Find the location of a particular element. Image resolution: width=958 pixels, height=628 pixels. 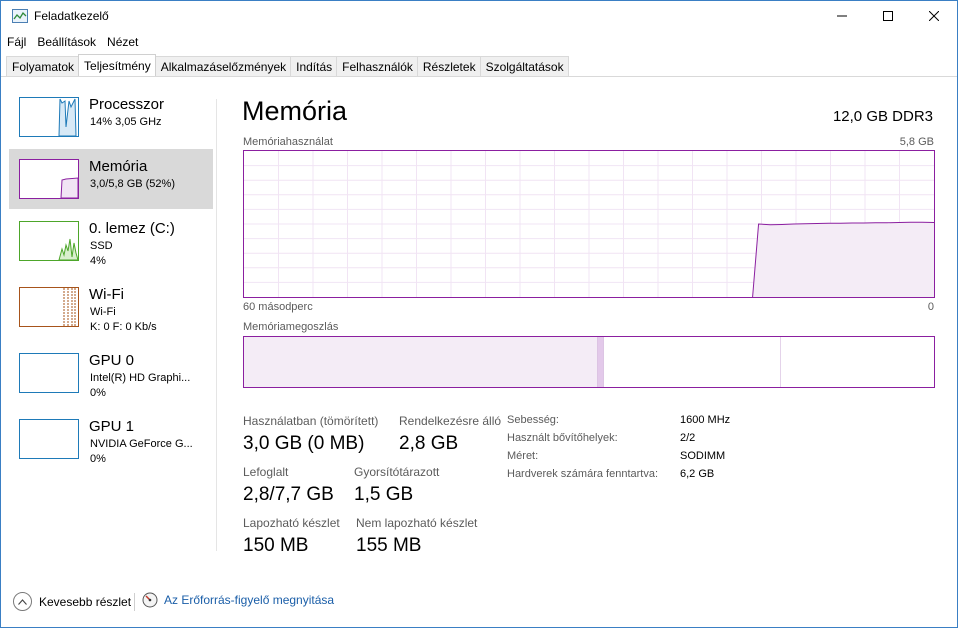

close-icon is located at coordinates (934, 16).